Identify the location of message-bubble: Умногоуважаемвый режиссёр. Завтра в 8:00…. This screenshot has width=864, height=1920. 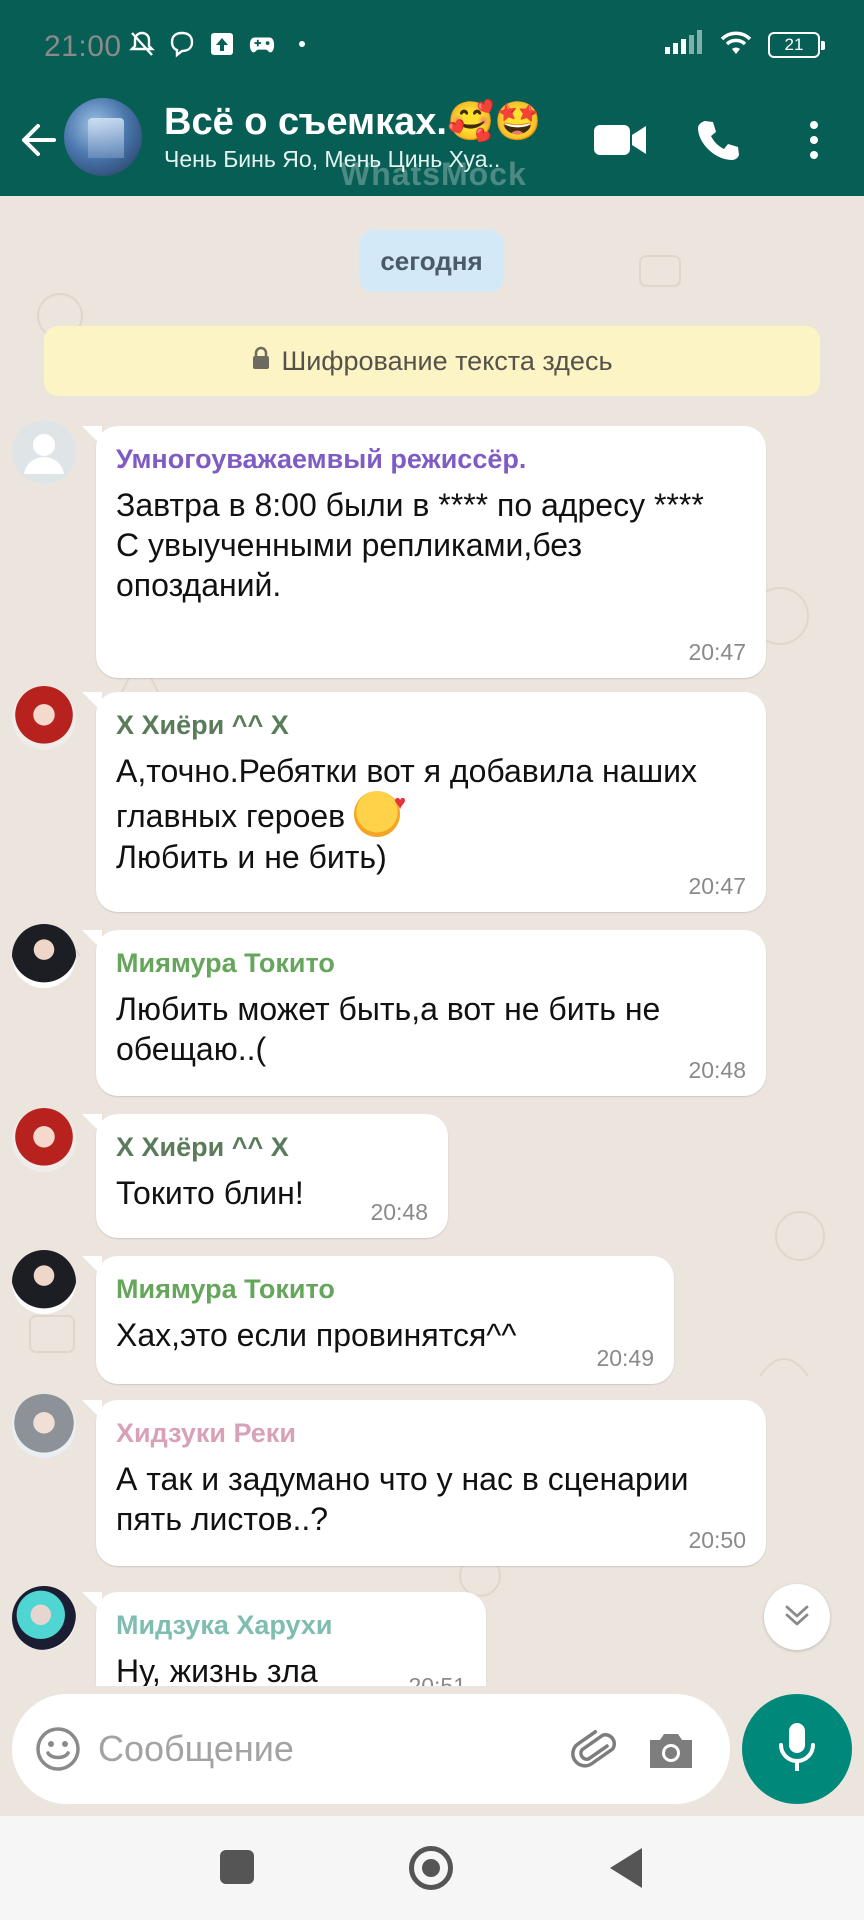
(424, 552).